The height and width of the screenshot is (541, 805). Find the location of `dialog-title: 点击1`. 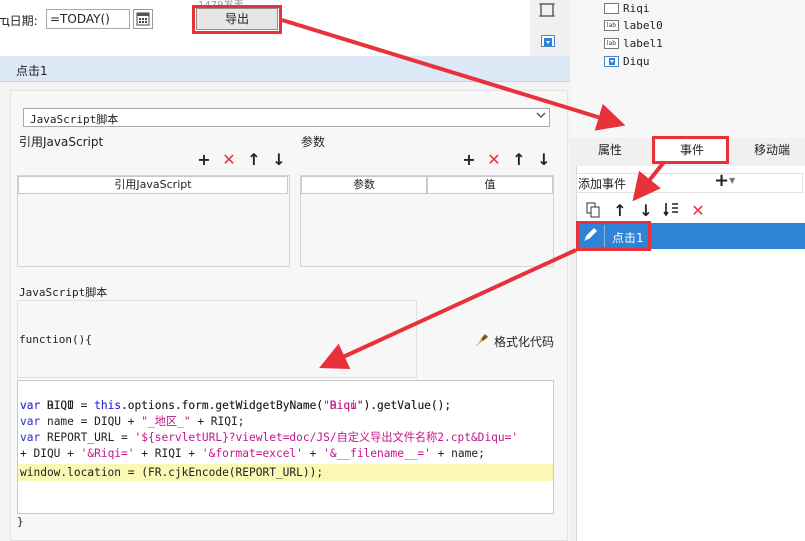

dialog-title: 点击1 is located at coordinates (32, 71).